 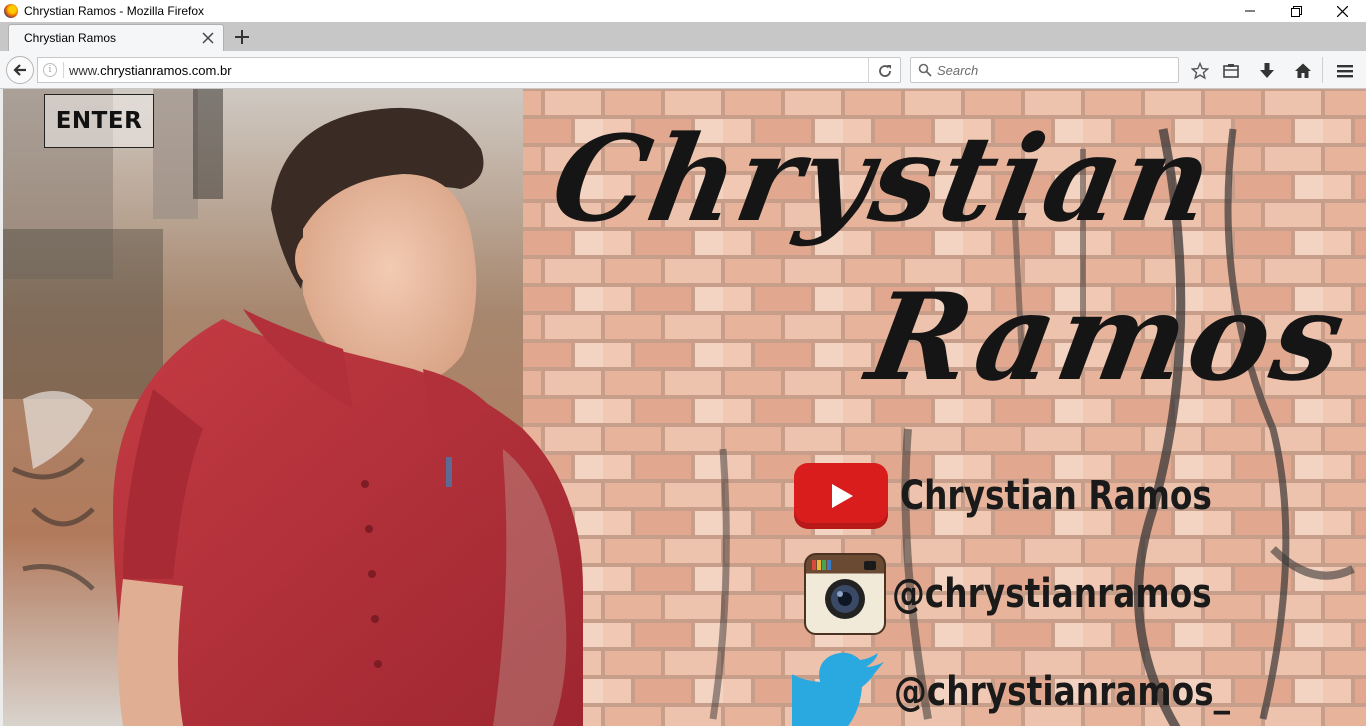 I want to click on site-info-icon: i, so click(x=50, y=70).